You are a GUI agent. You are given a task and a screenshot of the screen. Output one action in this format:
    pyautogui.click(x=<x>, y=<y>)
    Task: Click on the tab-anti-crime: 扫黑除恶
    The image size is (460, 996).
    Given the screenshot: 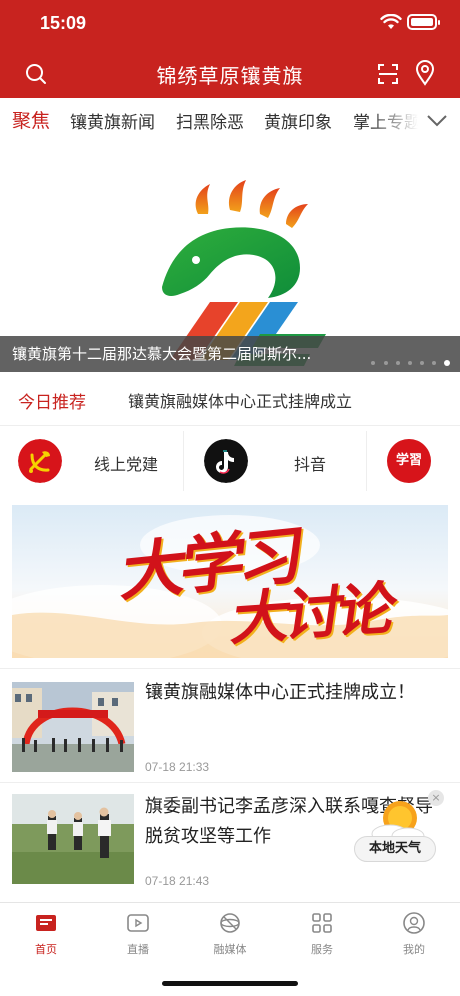 What is the action you would take?
    pyautogui.click(x=210, y=120)
    